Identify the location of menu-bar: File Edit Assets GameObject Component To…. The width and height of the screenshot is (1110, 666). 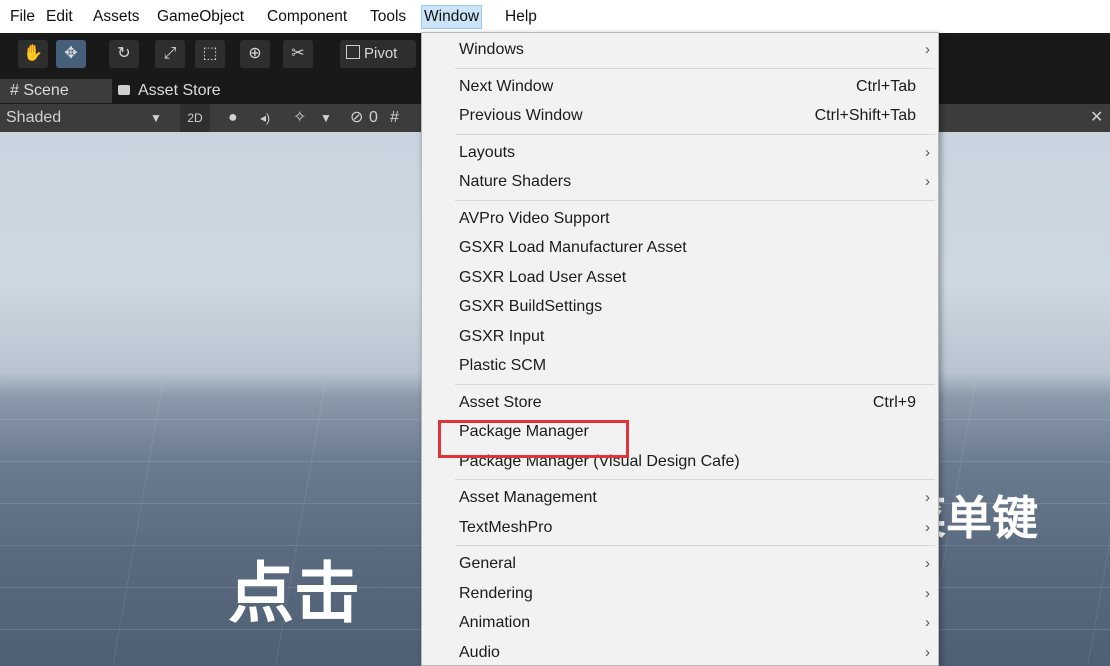
(555, 16).